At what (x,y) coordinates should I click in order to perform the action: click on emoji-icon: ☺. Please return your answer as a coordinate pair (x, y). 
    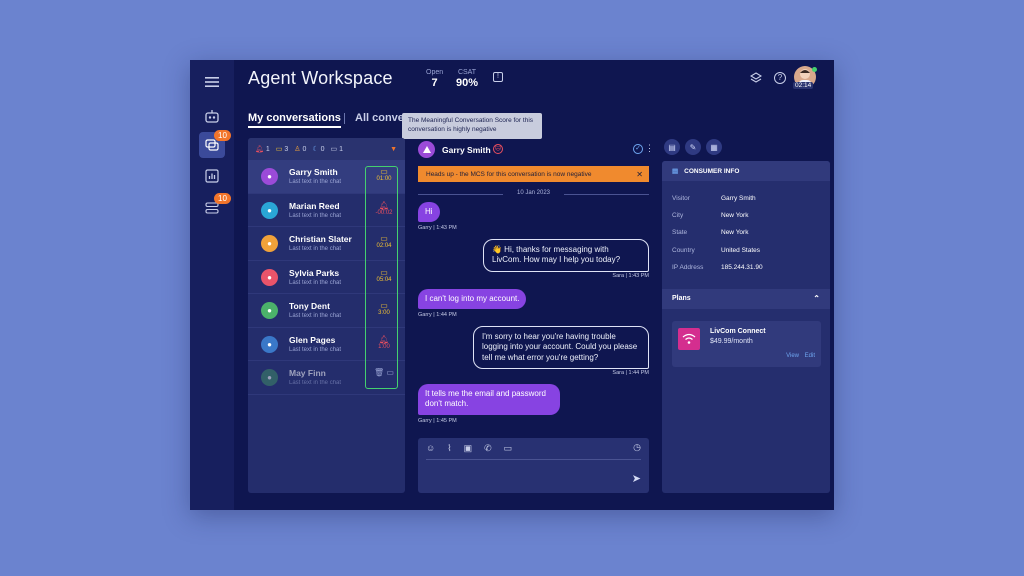
    Looking at the image, I should click on (430, 448).